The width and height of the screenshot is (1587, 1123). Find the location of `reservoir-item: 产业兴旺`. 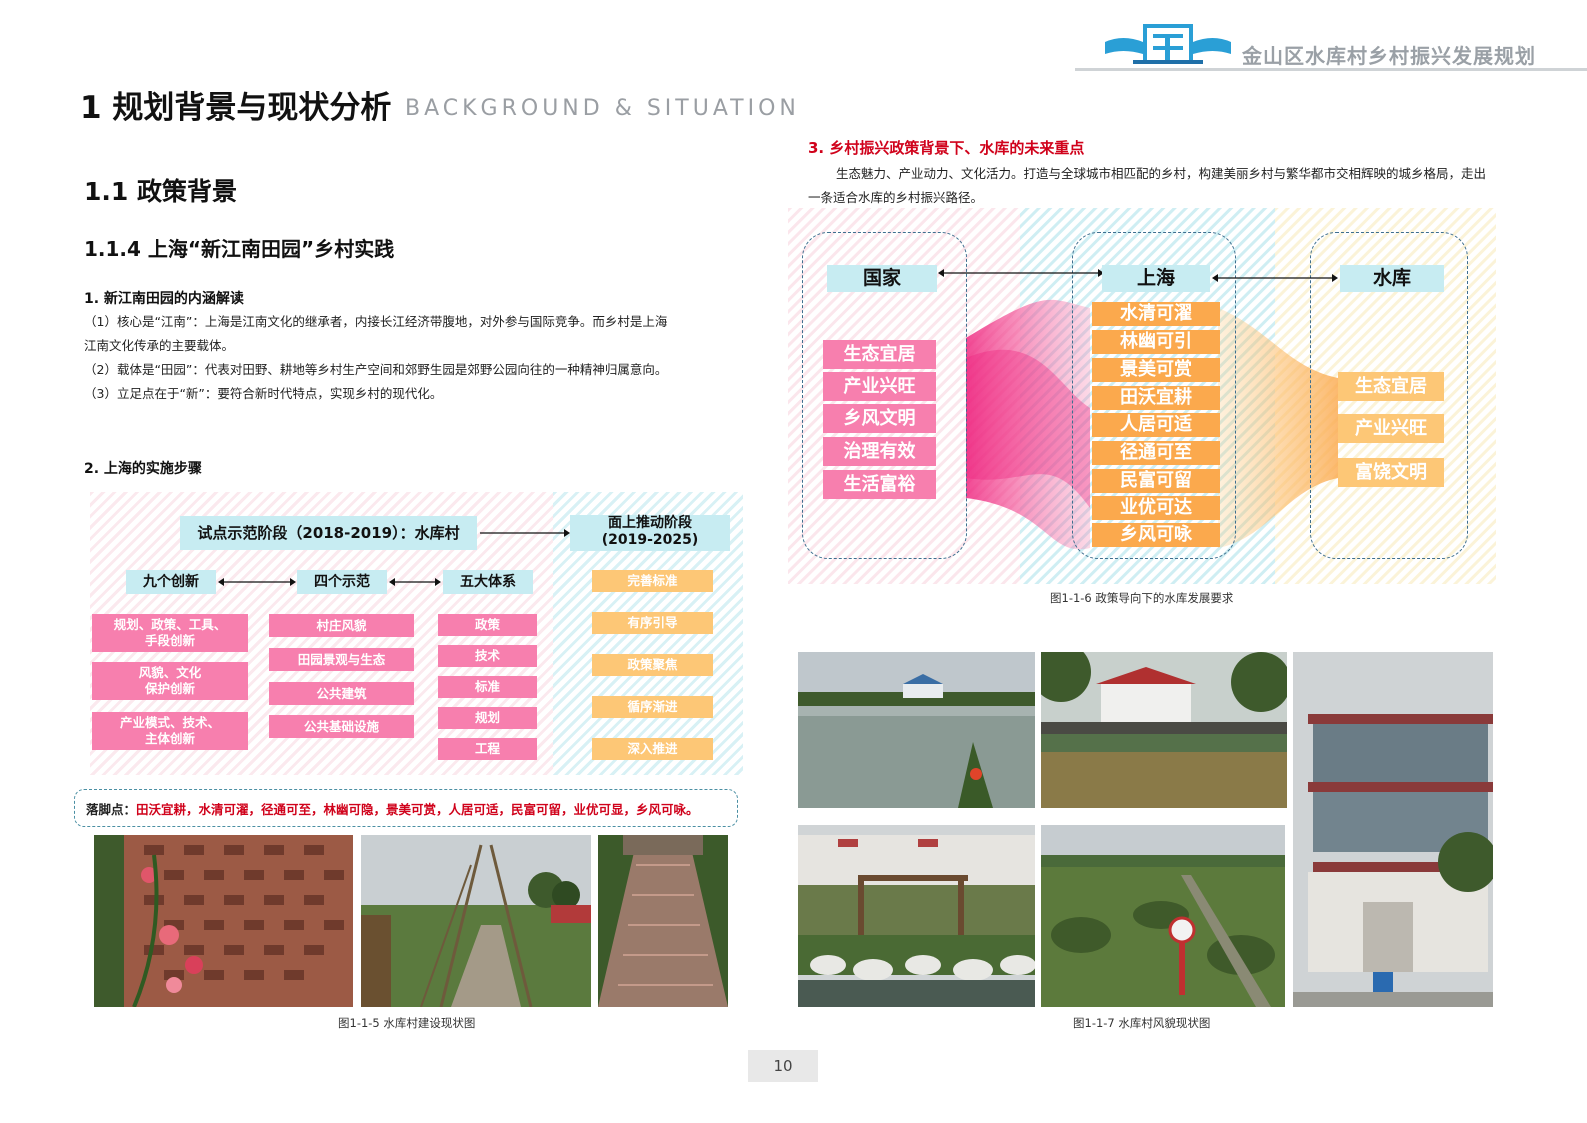

reservoir-item: 产业兴旺 is located at coordinates (1391, 428).